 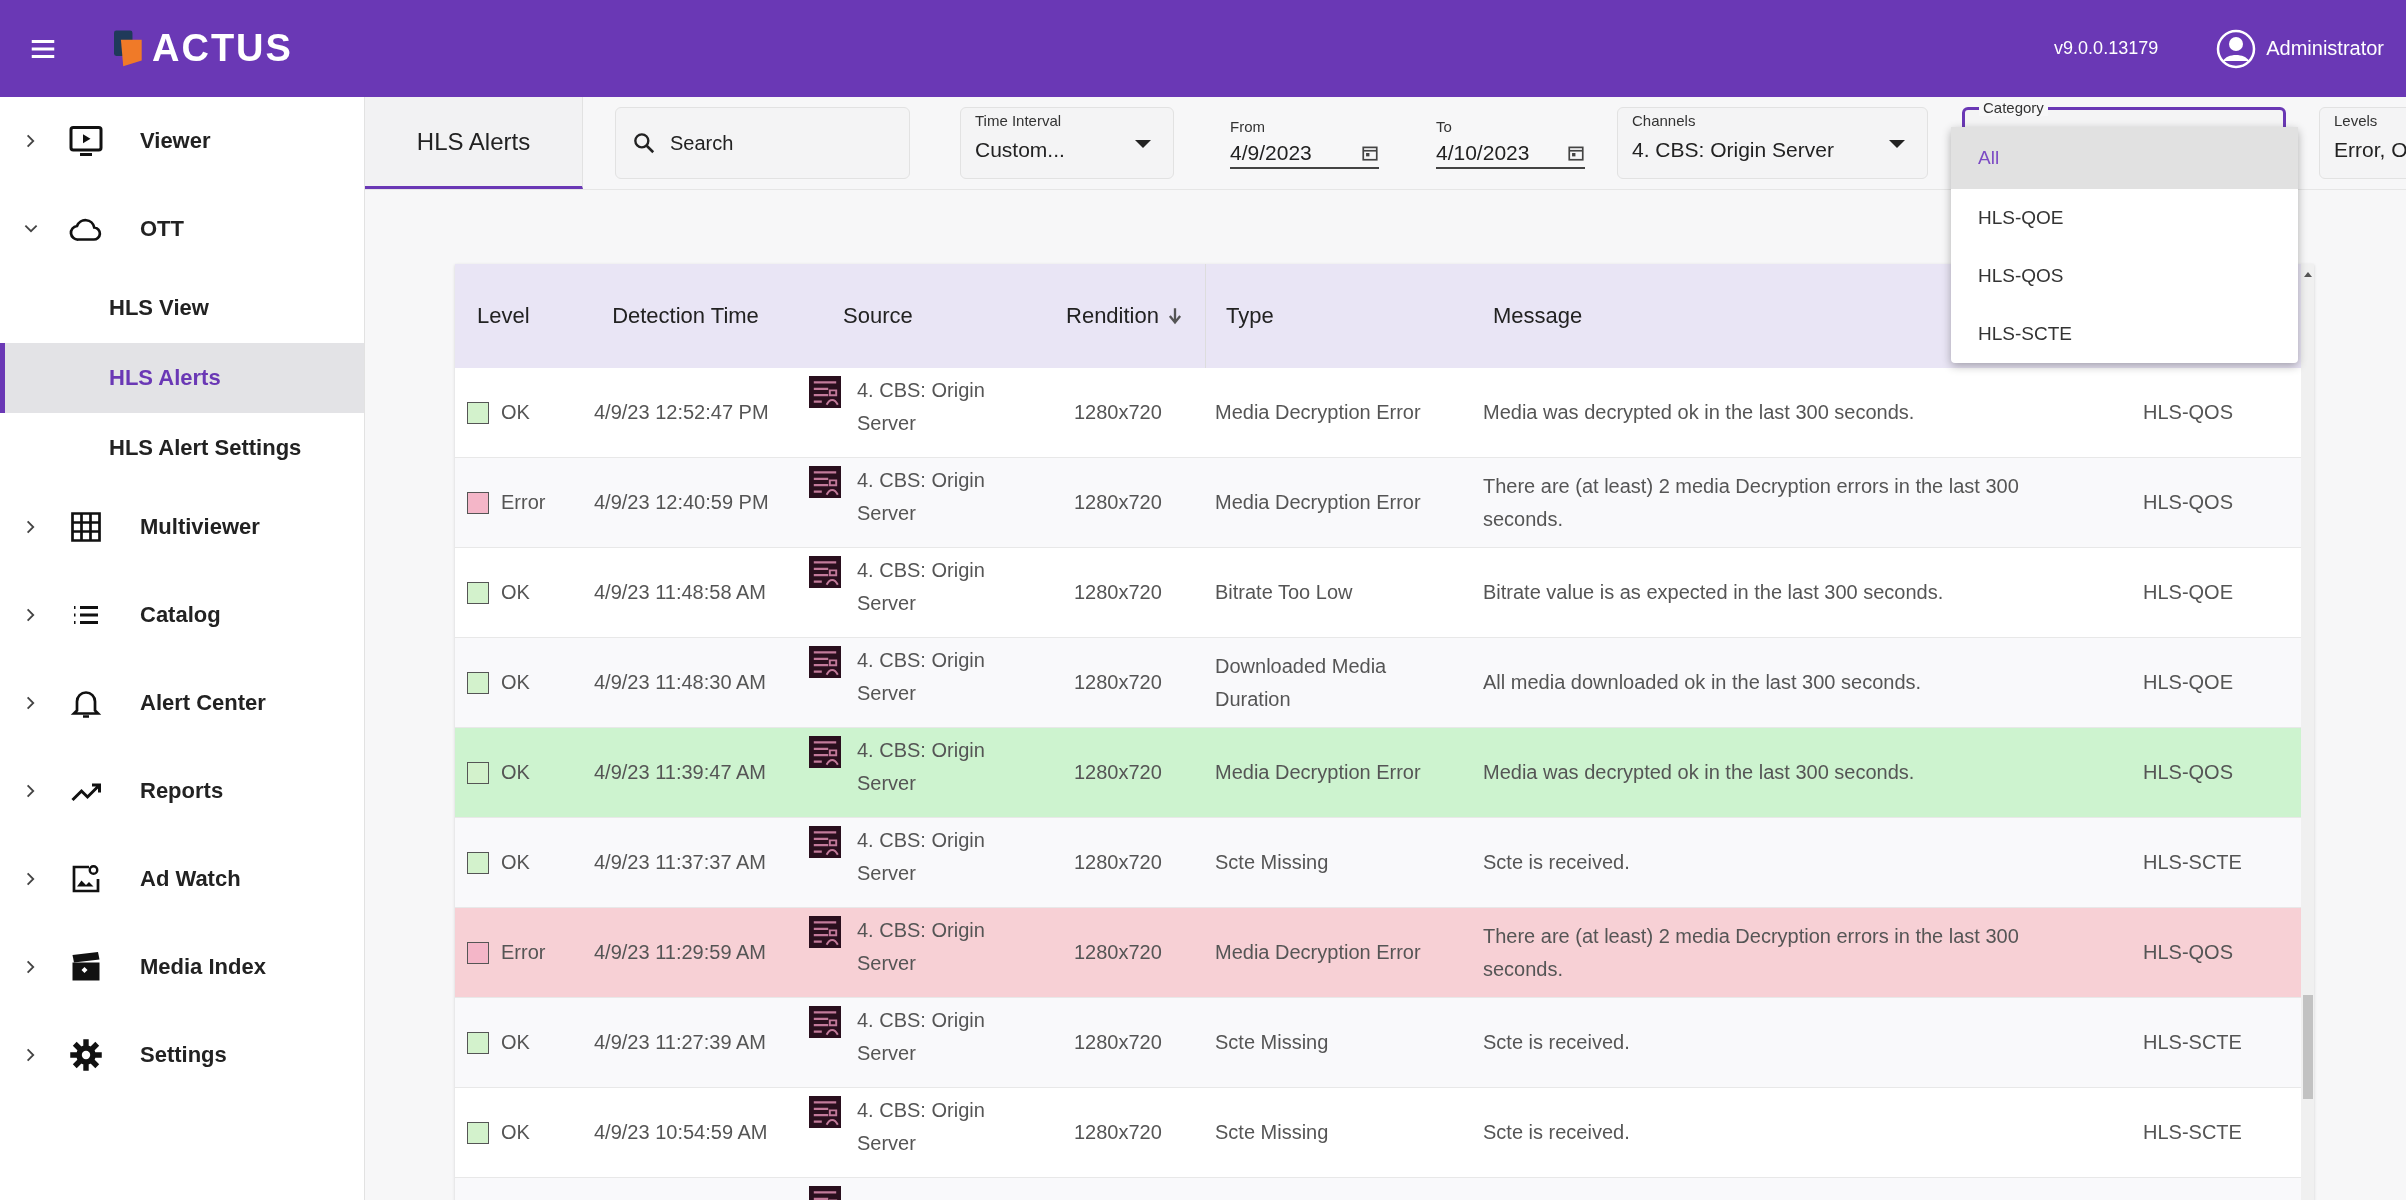 What do you see at coordinates (1510, 143) in the screenshot?
I see `to-date-field: To 4/10/2023` at bounding box center [1510, 143].